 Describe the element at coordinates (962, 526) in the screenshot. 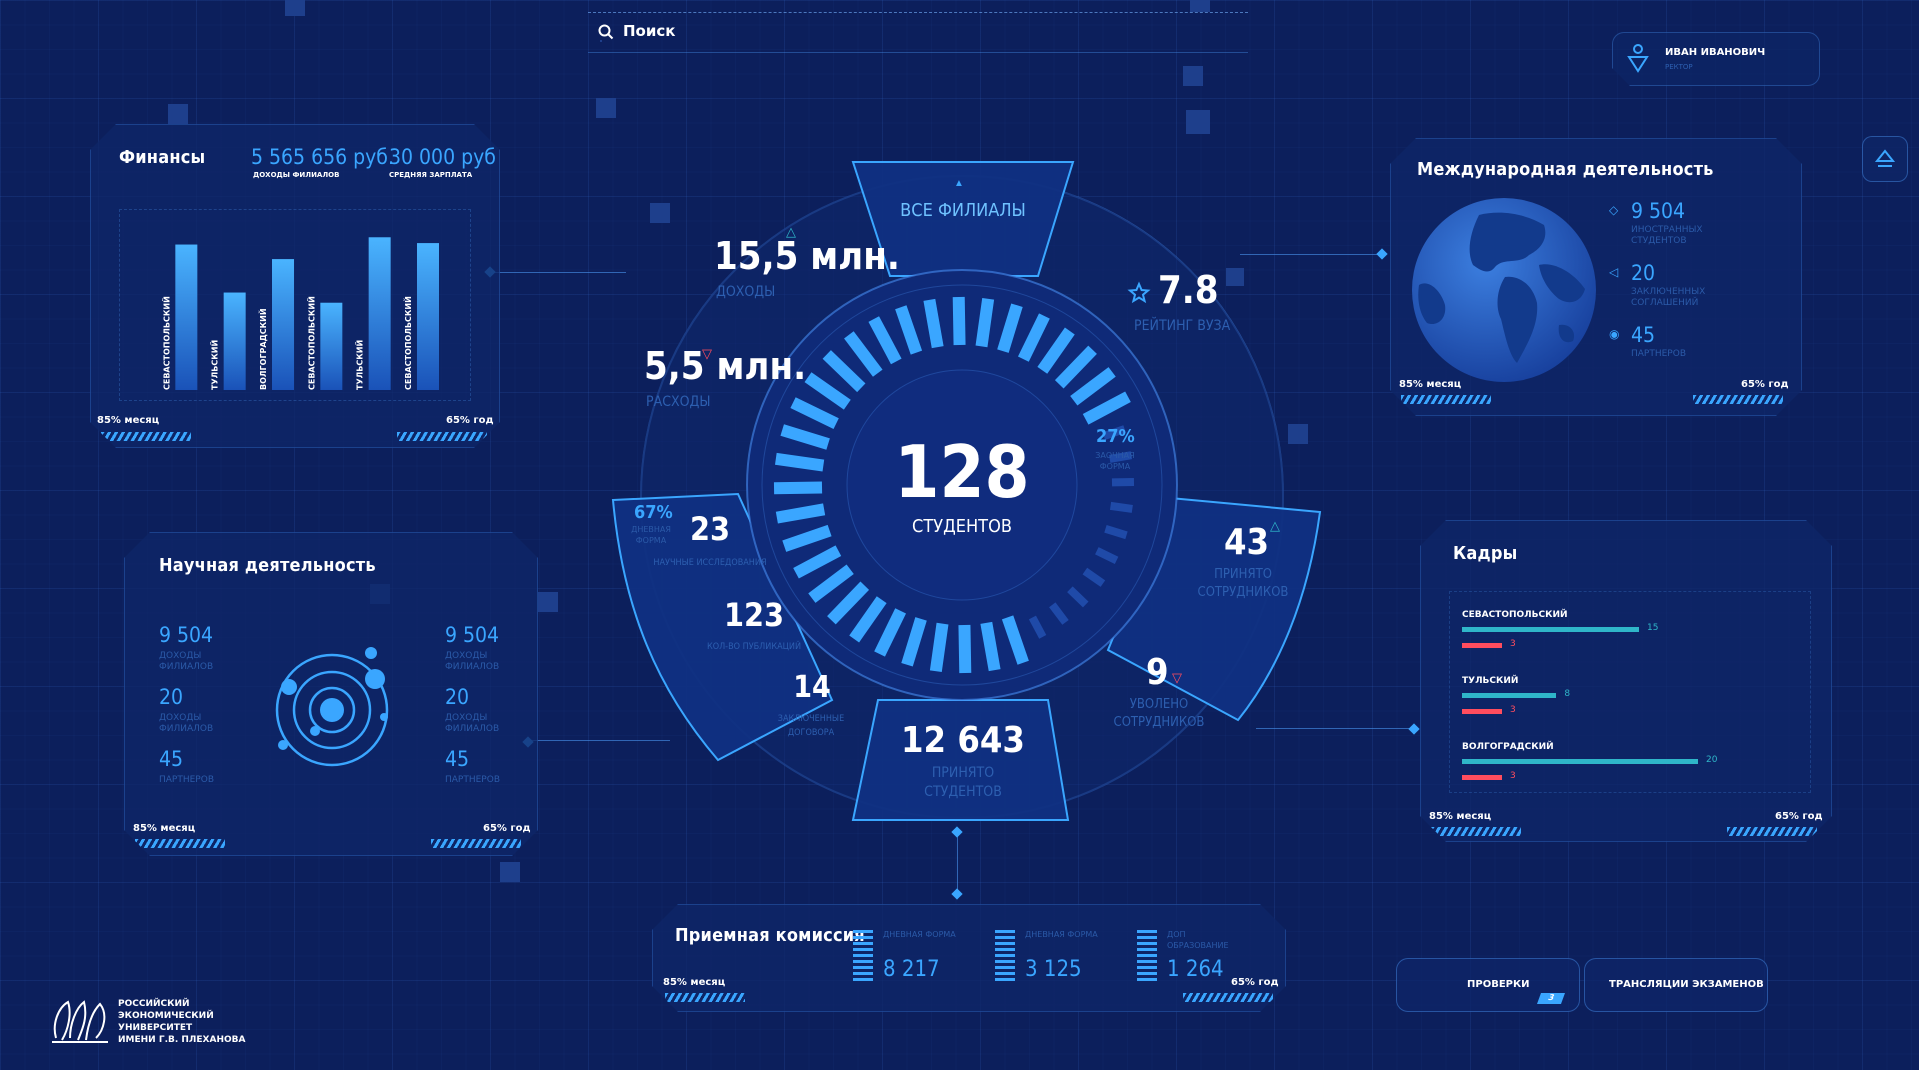

I see `students-label: СТУДЕНТОВ` at that location.